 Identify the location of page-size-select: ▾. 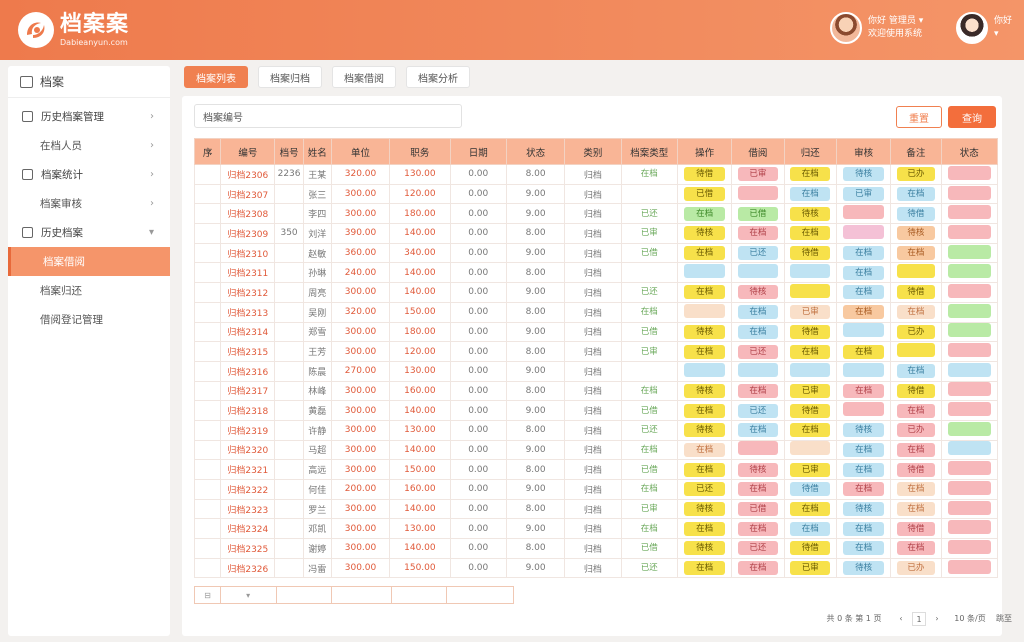
(249, 595).